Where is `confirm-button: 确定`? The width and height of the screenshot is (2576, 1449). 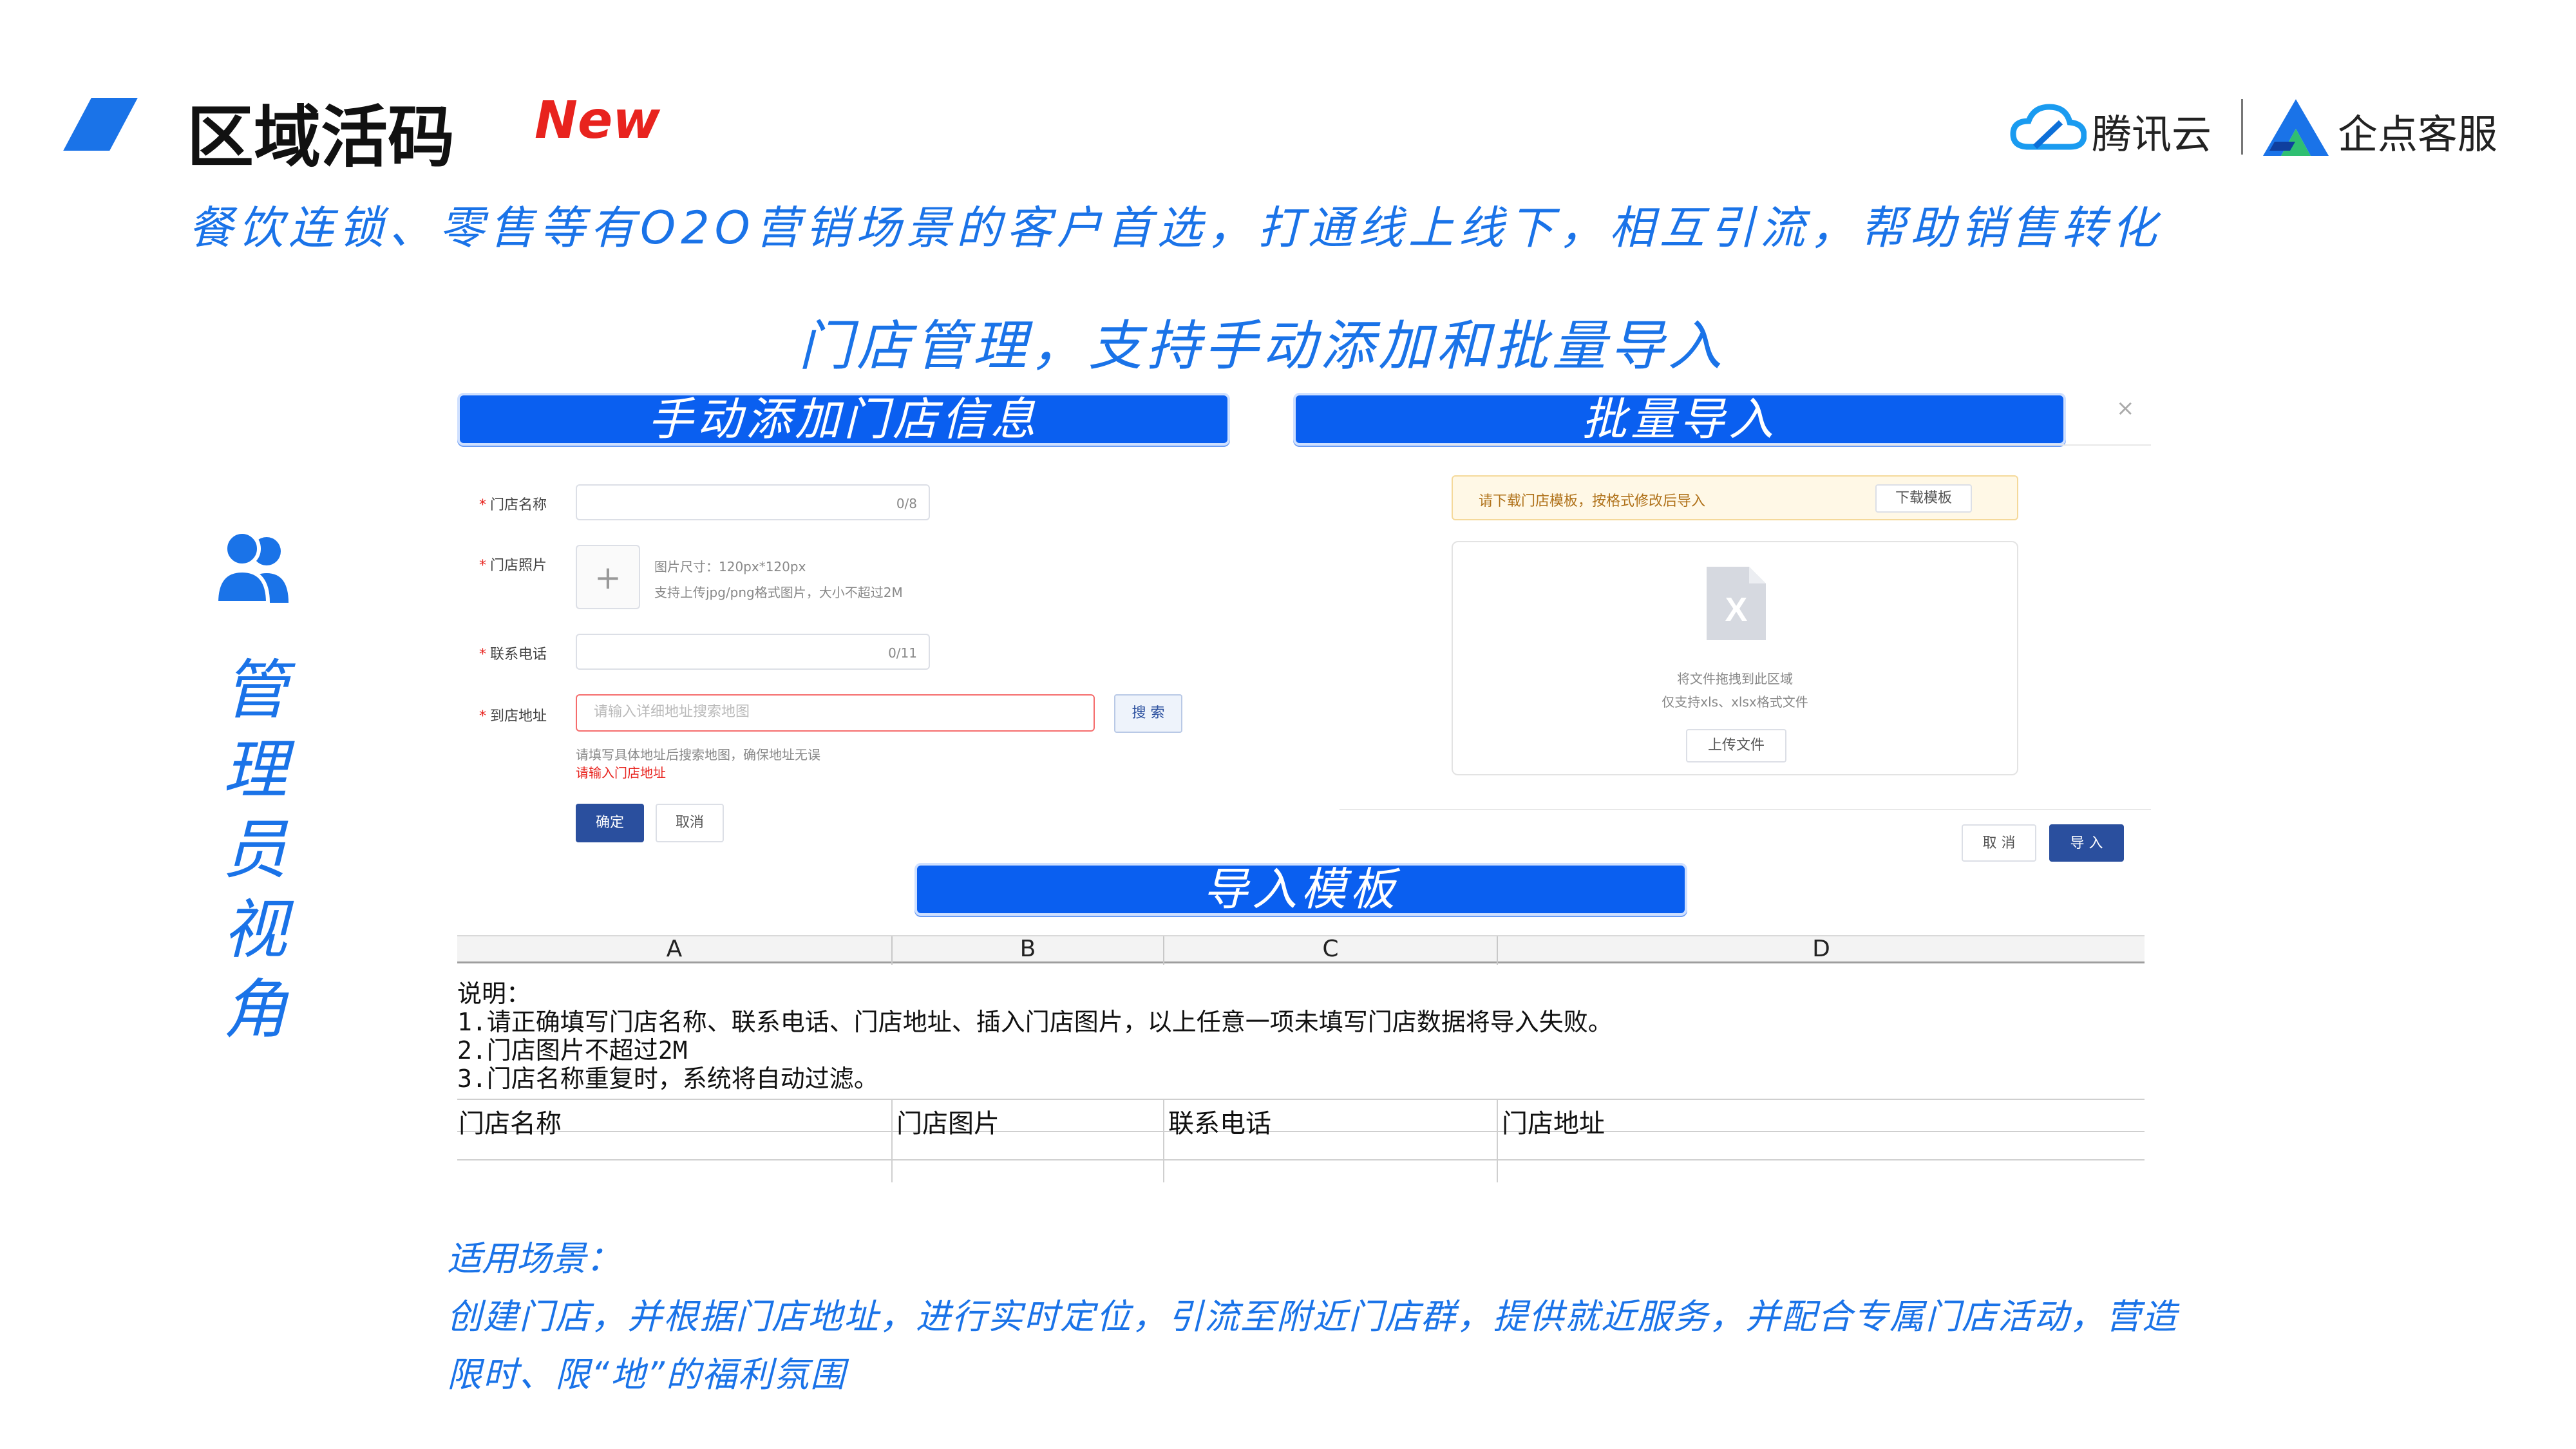 confirm-button: 确定 is located at coordinates (610, 823).